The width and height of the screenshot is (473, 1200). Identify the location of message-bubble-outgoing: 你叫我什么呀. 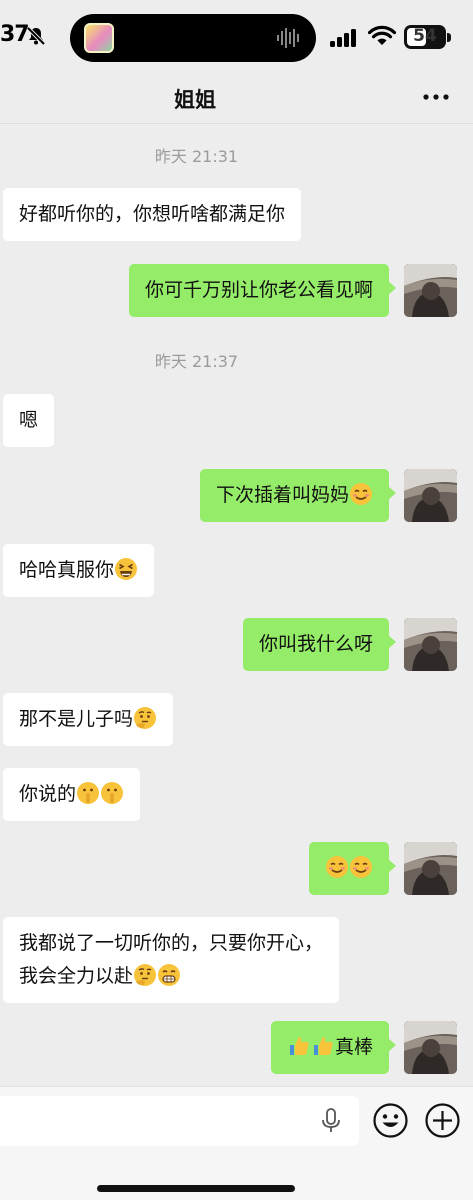
(319, 644).